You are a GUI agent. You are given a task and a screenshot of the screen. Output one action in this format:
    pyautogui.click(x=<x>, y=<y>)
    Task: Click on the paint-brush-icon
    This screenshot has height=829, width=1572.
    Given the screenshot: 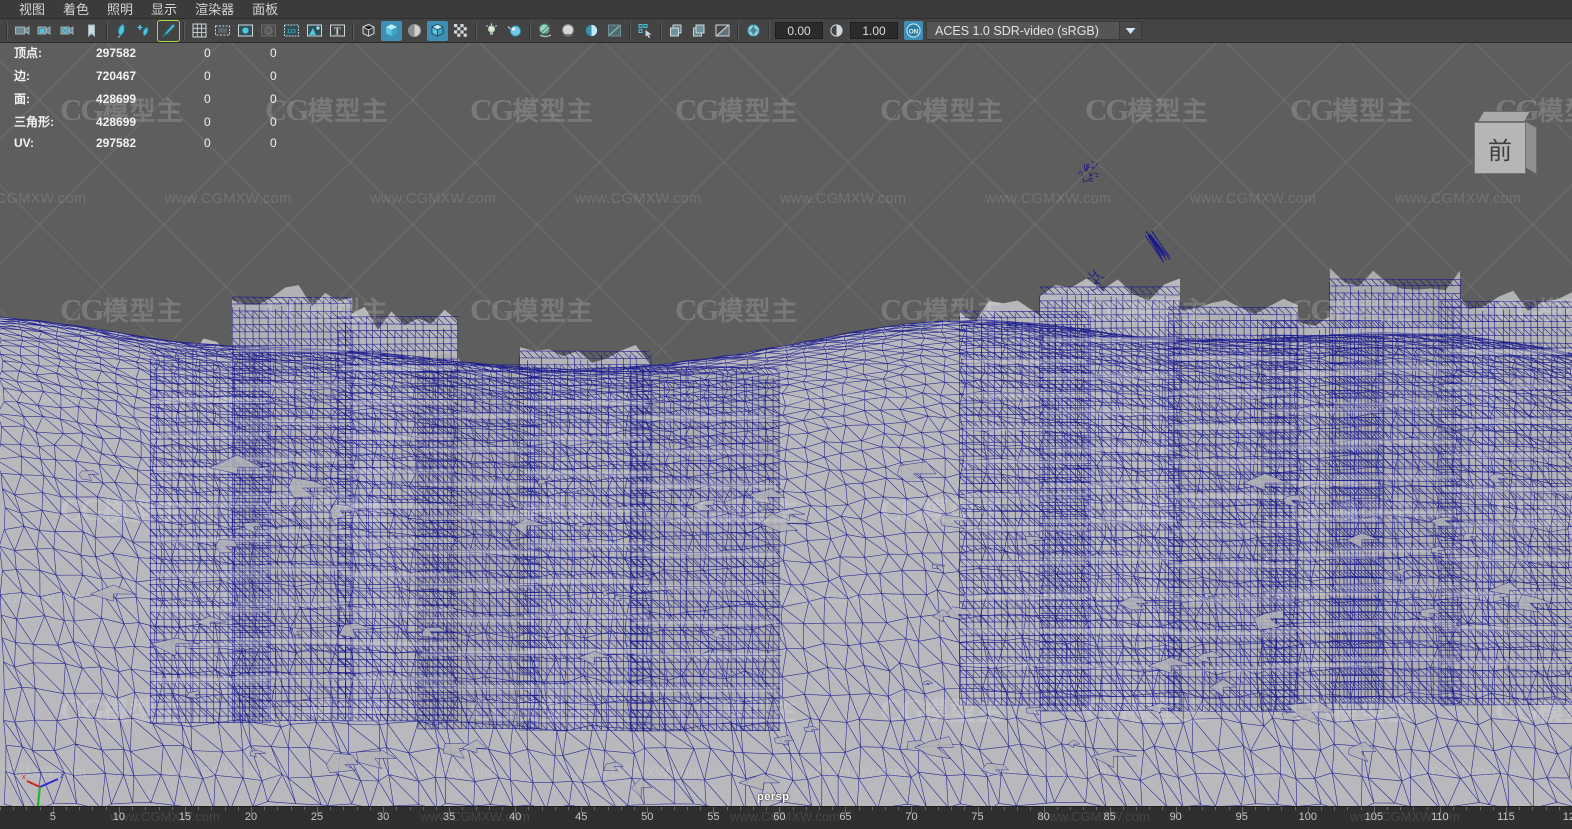 What is the action you would take?
    pyautogui.click(x=168, y=30)
    